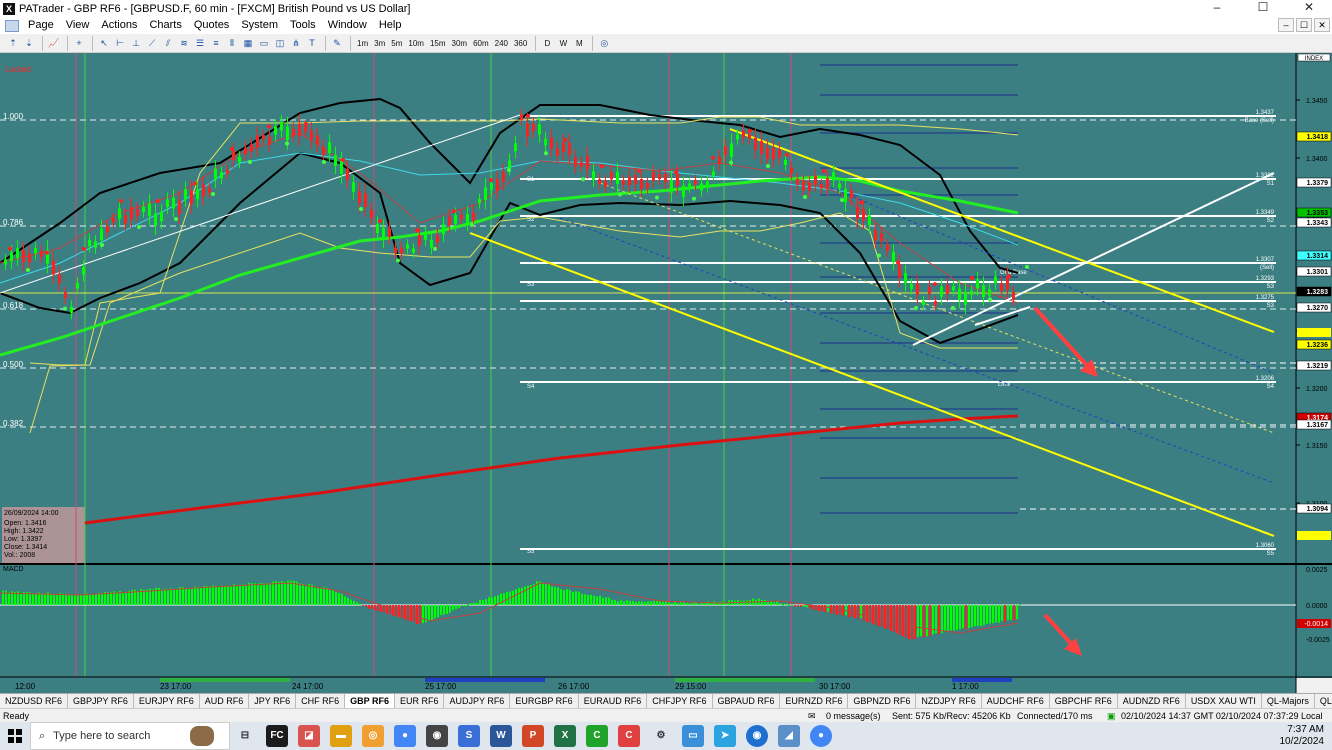 The image size is (1332, 750). I want to click on mdi-minimize-button: –, so click(1286, 25).